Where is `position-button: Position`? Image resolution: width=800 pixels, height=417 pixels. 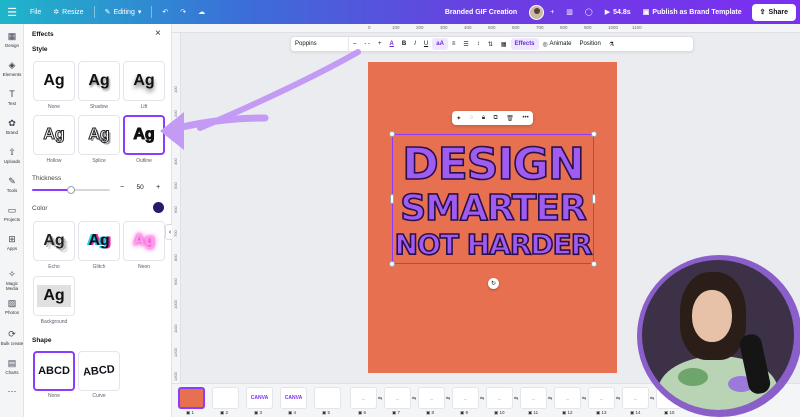 position-button: Position is located at coordinates (589, 44).